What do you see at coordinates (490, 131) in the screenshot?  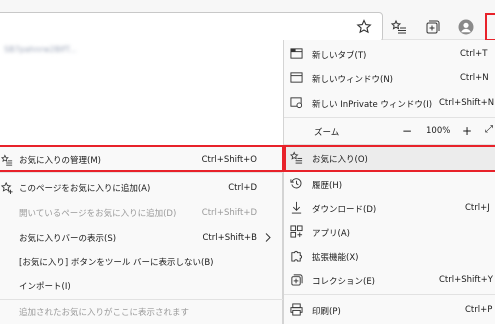 I see `fullscreen-icon: ⤢` at bounding box center [490, 131].